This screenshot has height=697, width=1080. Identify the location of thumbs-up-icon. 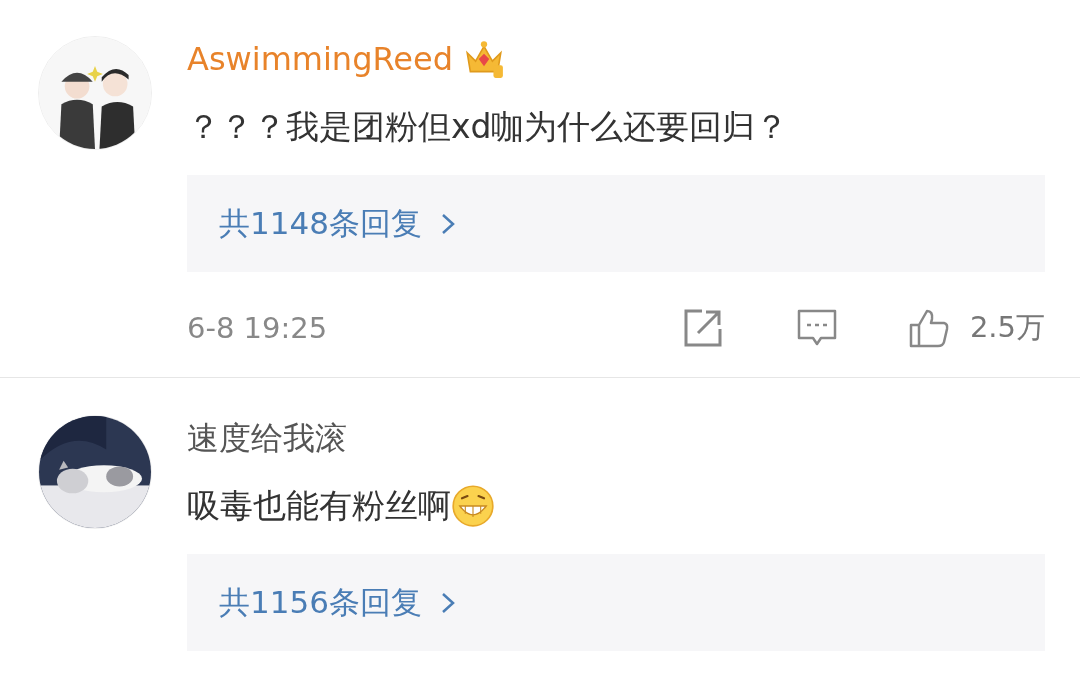
(928, 328).